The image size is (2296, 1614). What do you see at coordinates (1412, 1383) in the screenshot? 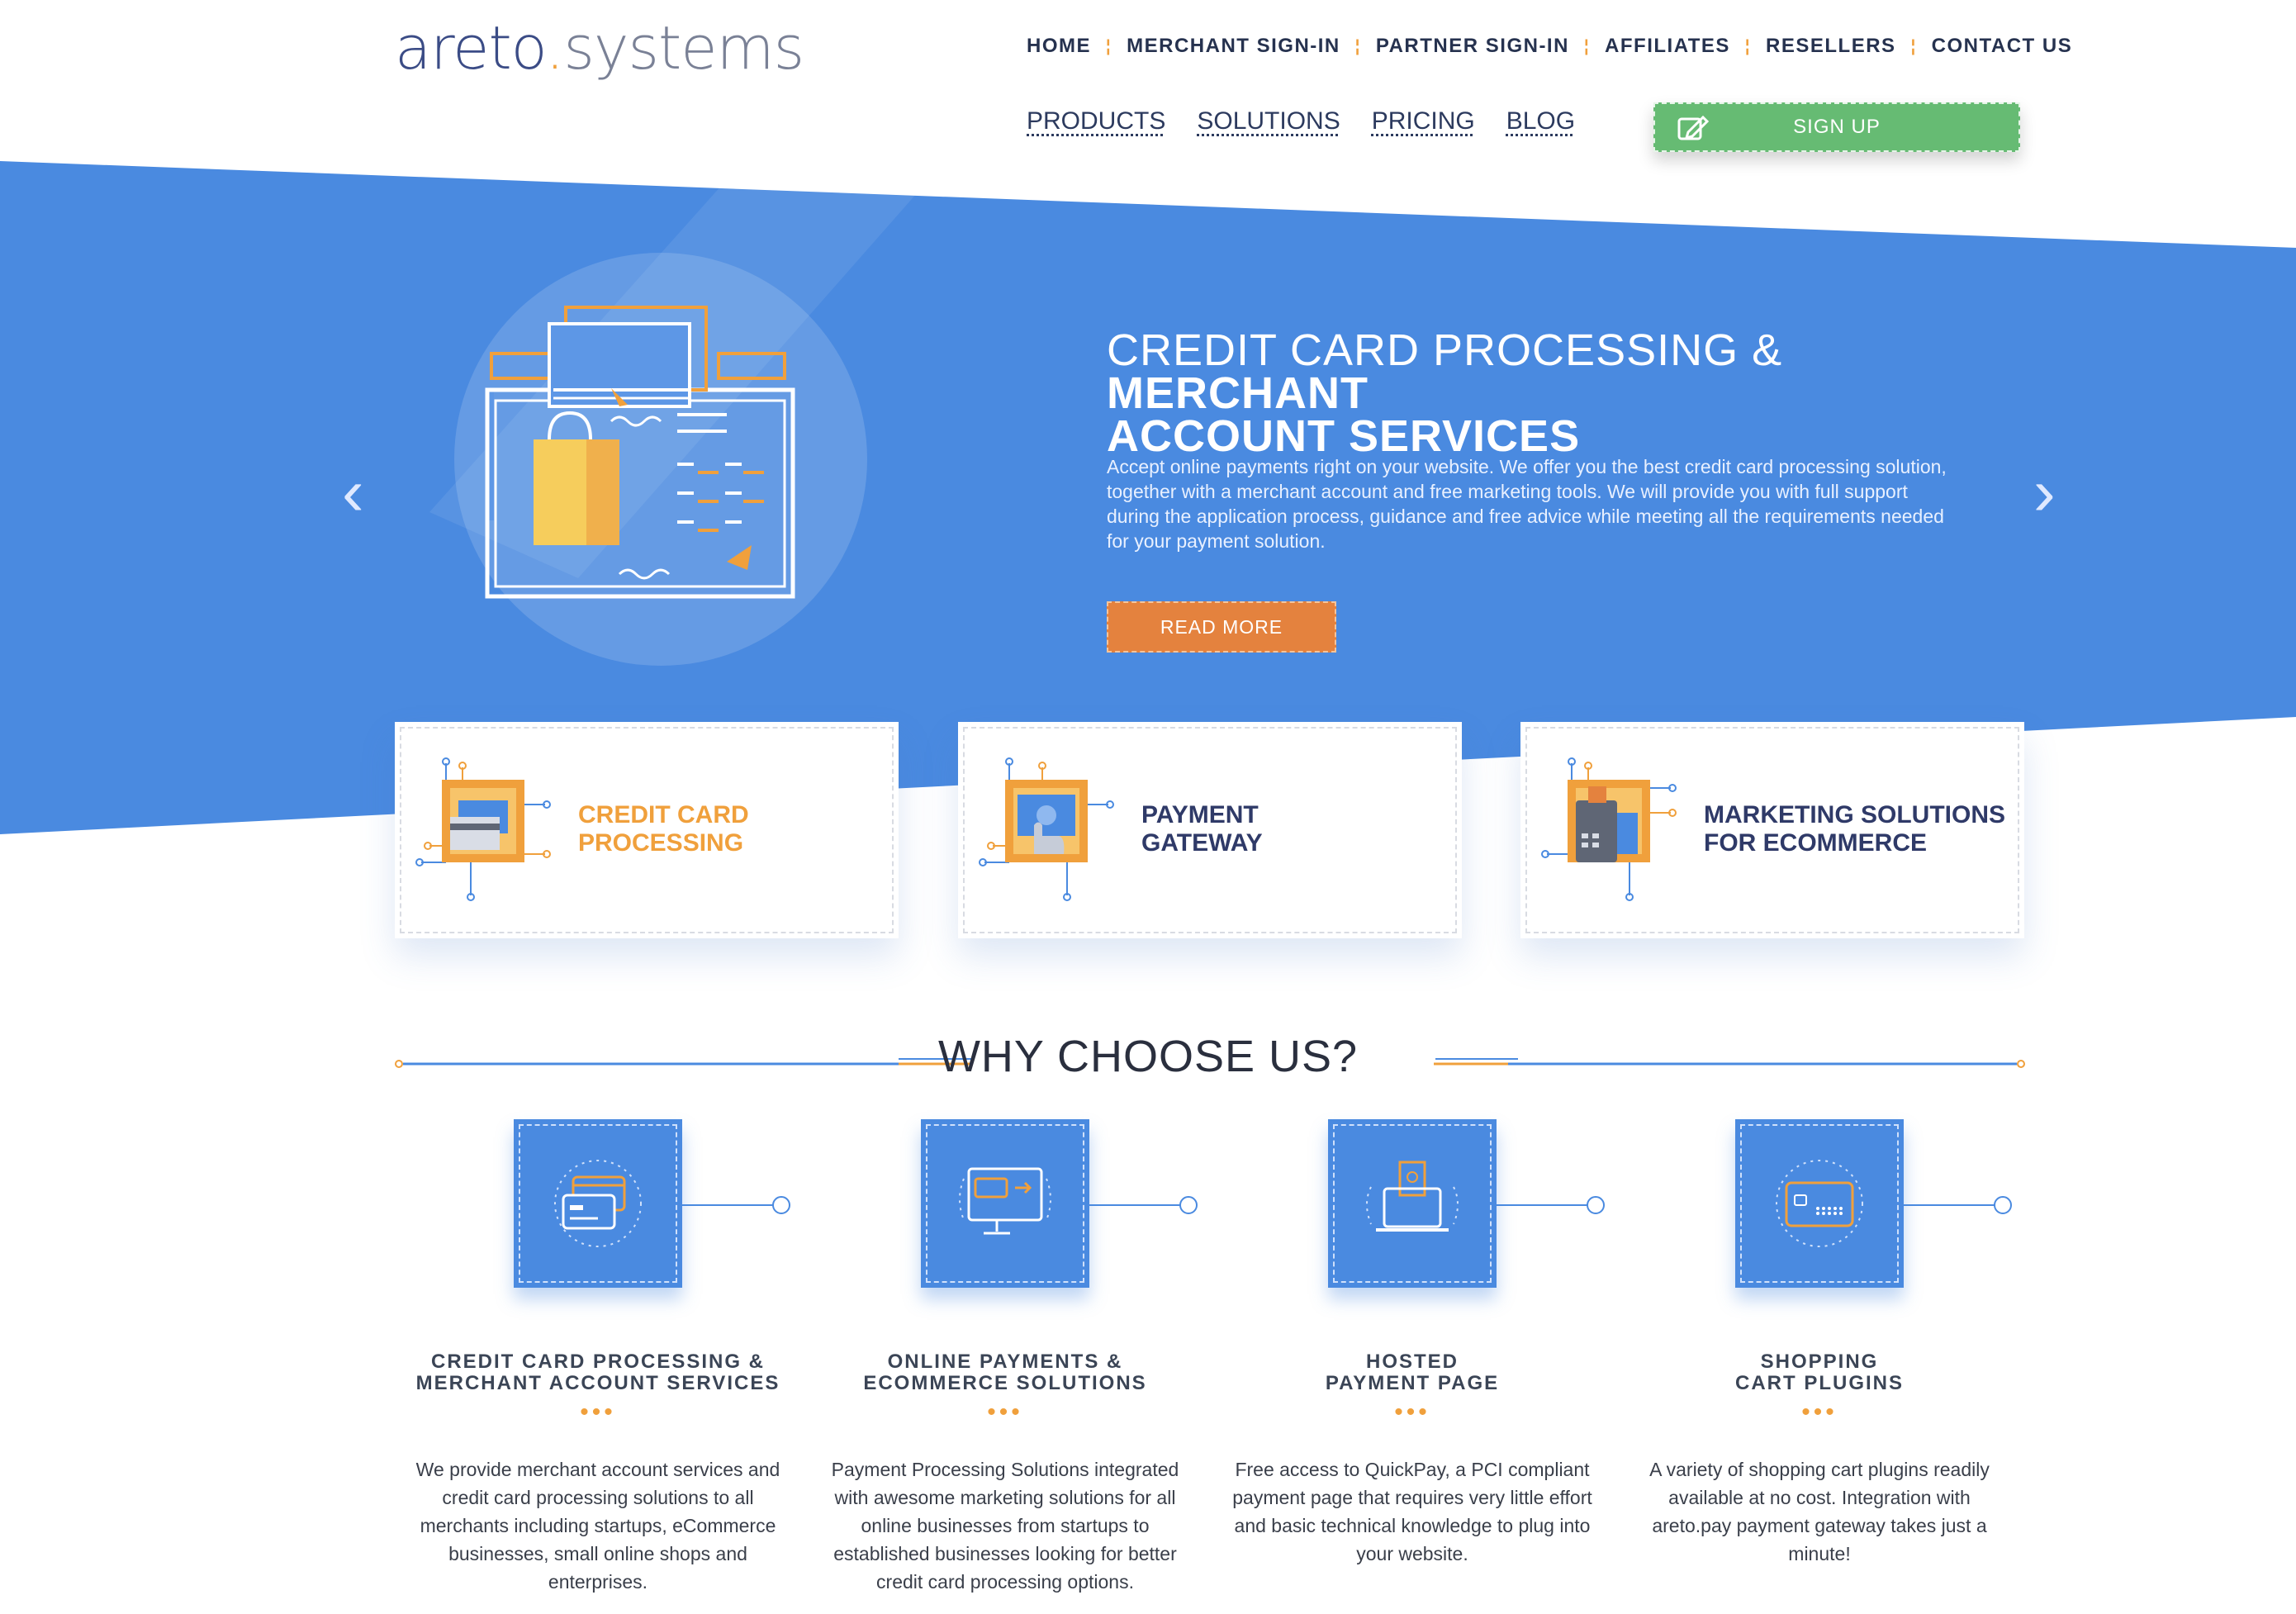
I see `feature-title-line-2: PAYMENT PAGE` at bounding box center [1412, 1383].